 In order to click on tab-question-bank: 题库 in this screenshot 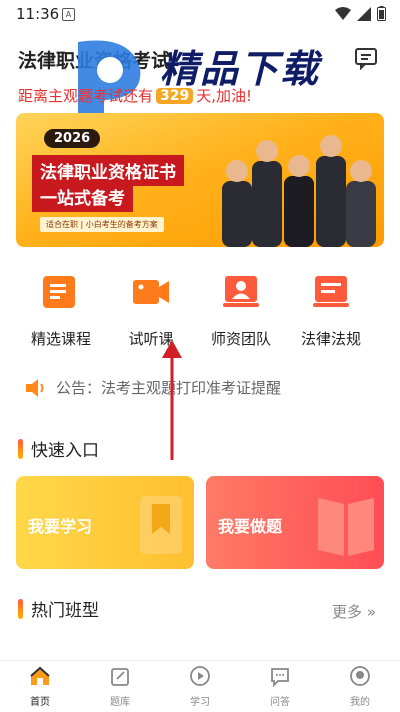, I will do `click(120, 686)`.